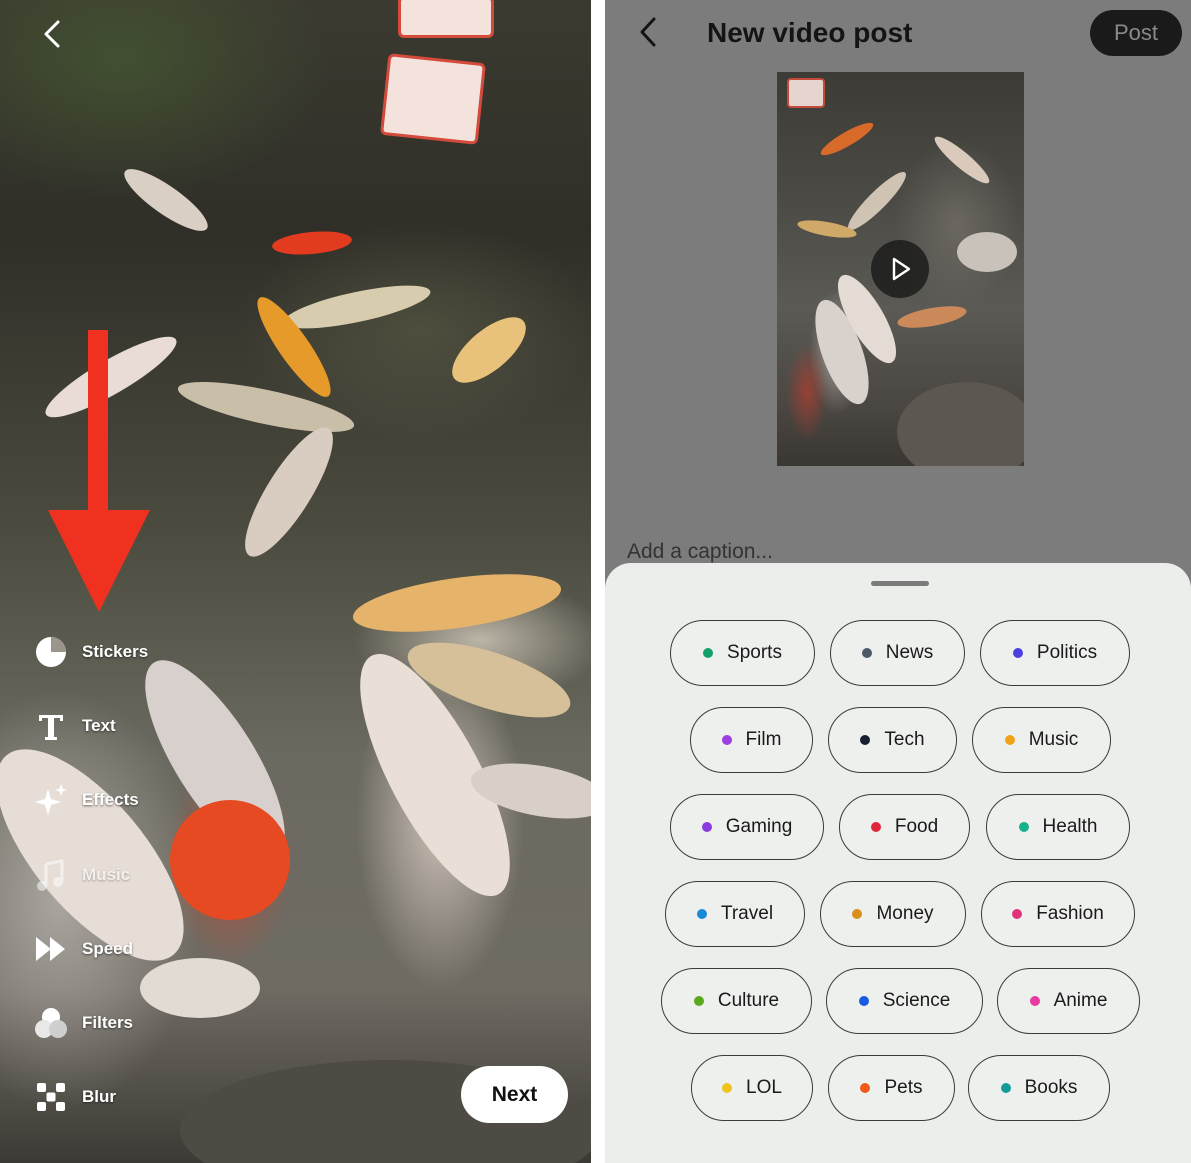 Image resolution: width=1191 pixels, height=1163 pixels. I want to click on topic-chip-health: Health, so click(1058, 827).